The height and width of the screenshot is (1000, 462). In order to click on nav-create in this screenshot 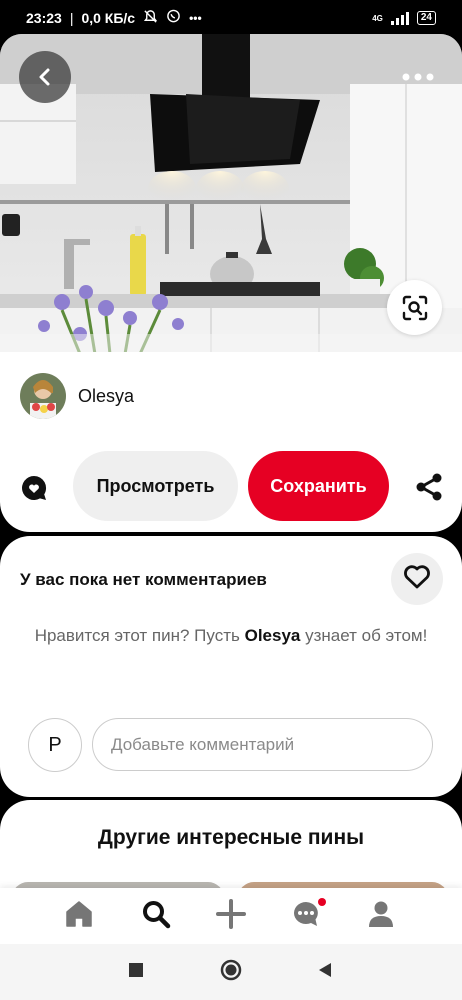, I will do `click(231, 916)`.